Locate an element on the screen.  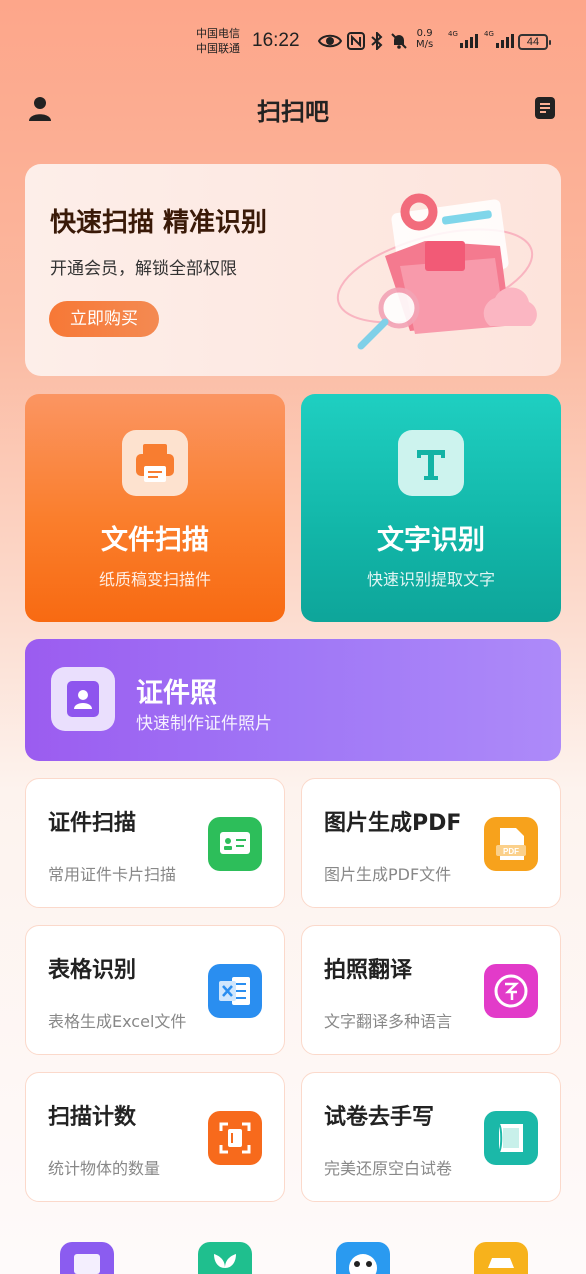
id-photo-subtitle: 快速制作证件照片 is located at coordinates (204, 724).